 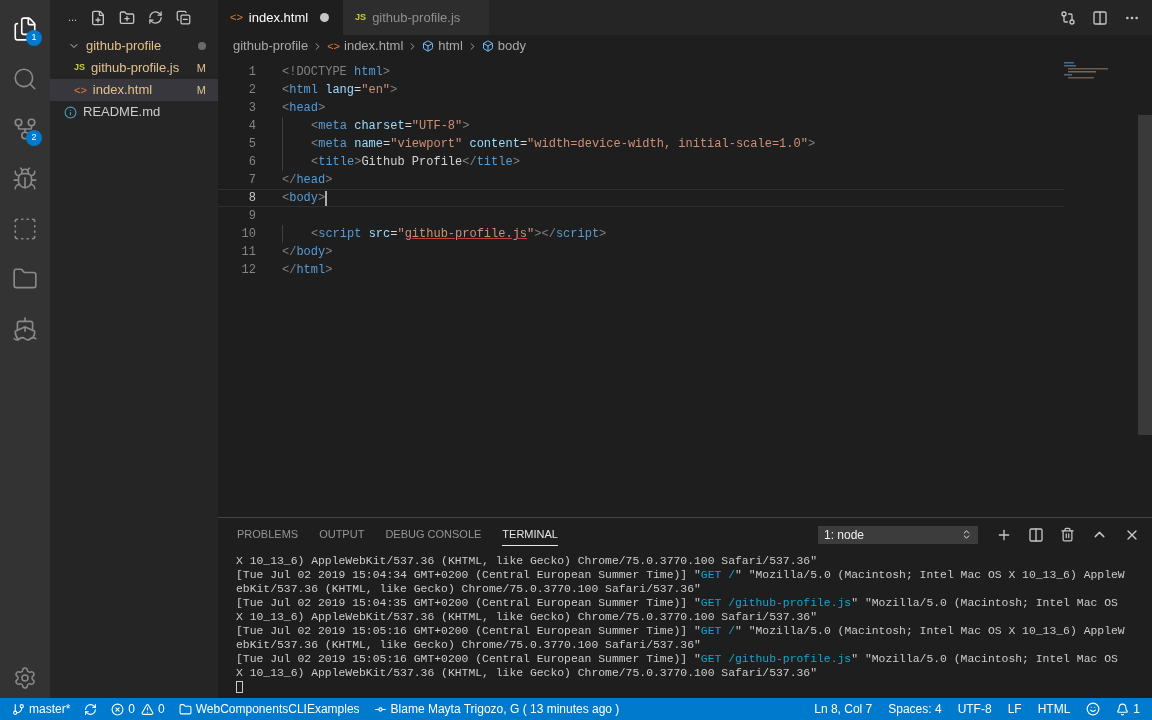 I want to click on panel-tab: TERMINAL, so click(x=530, y=534).